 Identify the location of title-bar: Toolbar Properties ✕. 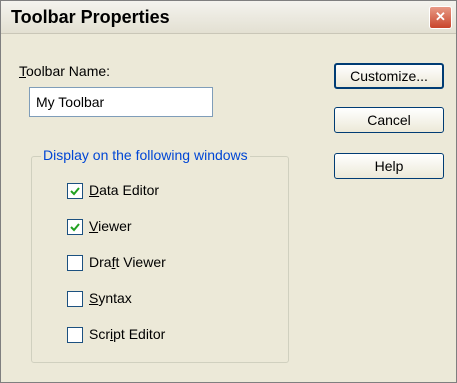
(228, 17).